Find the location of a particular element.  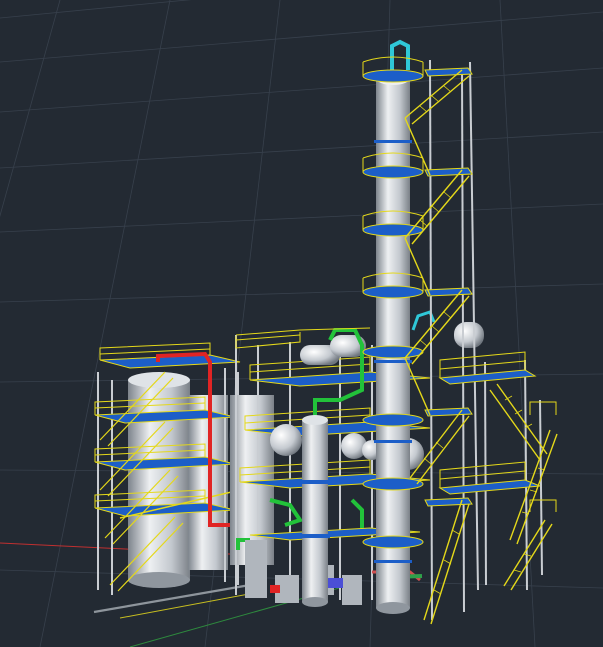

right-annex-structure is located at coordinates (498, 471).